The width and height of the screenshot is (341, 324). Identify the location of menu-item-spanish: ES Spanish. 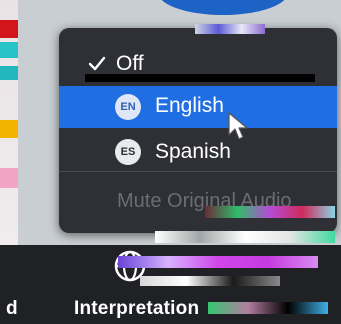
(198, 152).